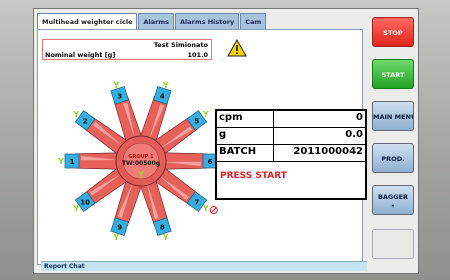  I want to click on nominal-weight-label: Nominal weight [g], so click(80, 55).